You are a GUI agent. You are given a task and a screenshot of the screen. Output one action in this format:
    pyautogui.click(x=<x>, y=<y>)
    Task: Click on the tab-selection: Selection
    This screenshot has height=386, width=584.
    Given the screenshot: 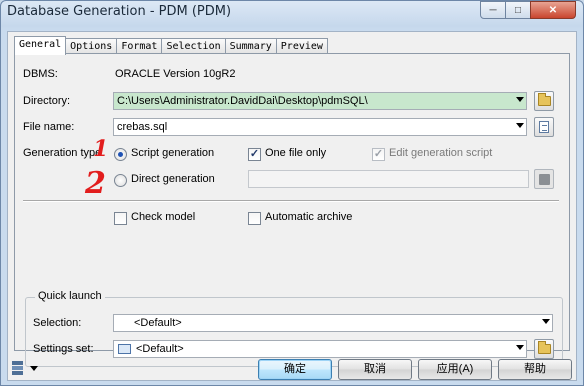 What is the action you would take?
    pyautogui.click(x=193, y=46)
    